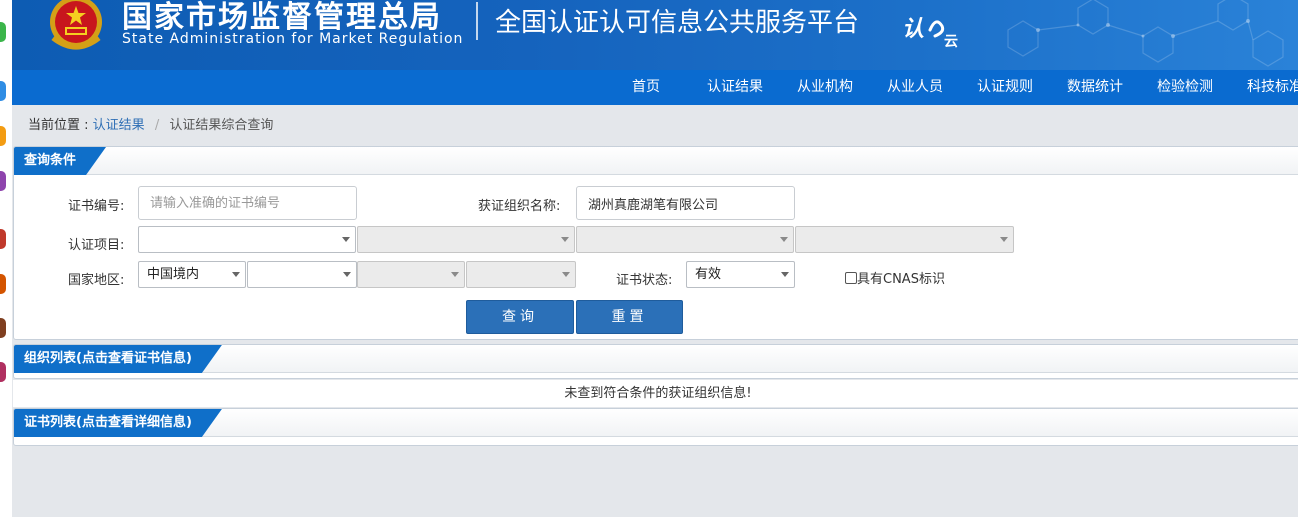  I want to click on org-list-empty-message: 未查到符合条件的获证组织信息!, so click(655, 393).